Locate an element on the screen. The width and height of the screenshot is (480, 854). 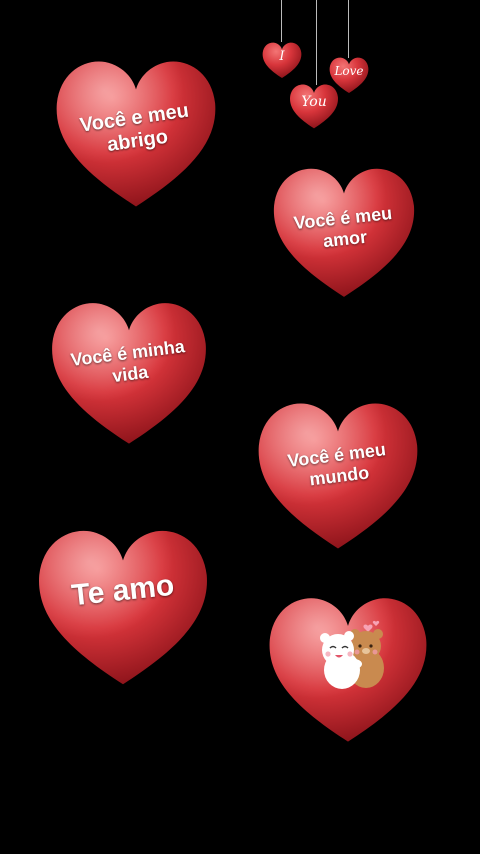
heart-bears is located at coordinates (348, 668).